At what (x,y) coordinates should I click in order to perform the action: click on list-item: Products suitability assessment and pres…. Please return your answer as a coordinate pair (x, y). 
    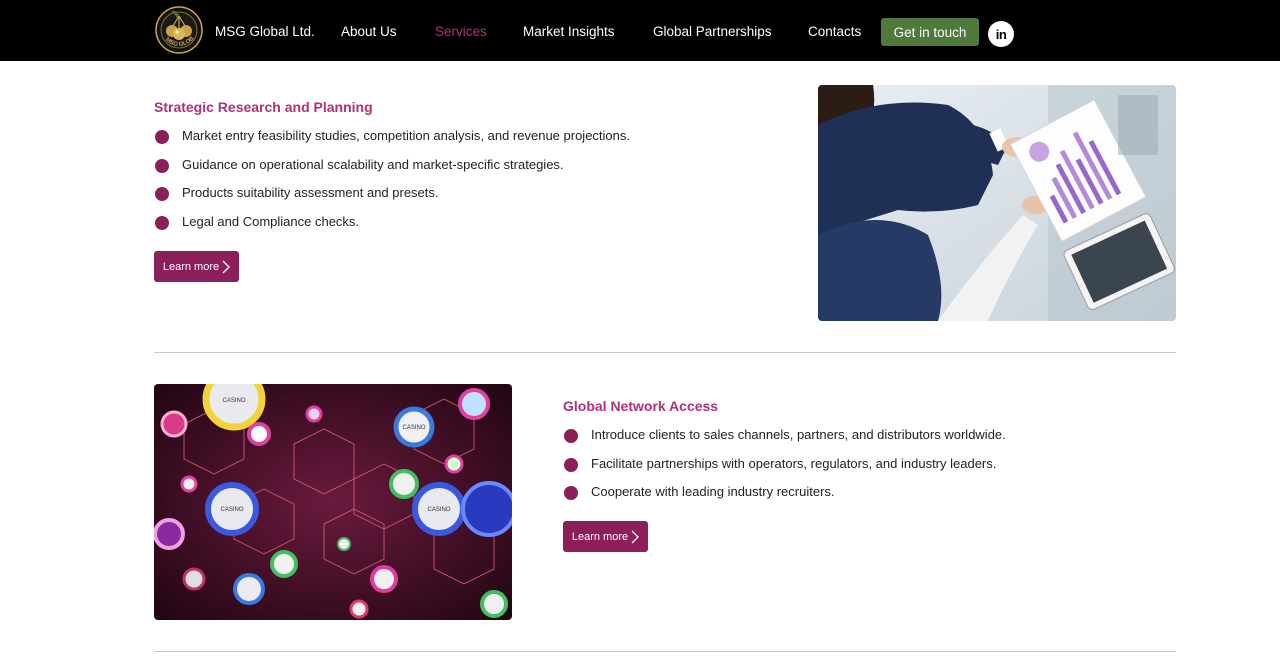
    Looking at the image, I should click on (392, 199).